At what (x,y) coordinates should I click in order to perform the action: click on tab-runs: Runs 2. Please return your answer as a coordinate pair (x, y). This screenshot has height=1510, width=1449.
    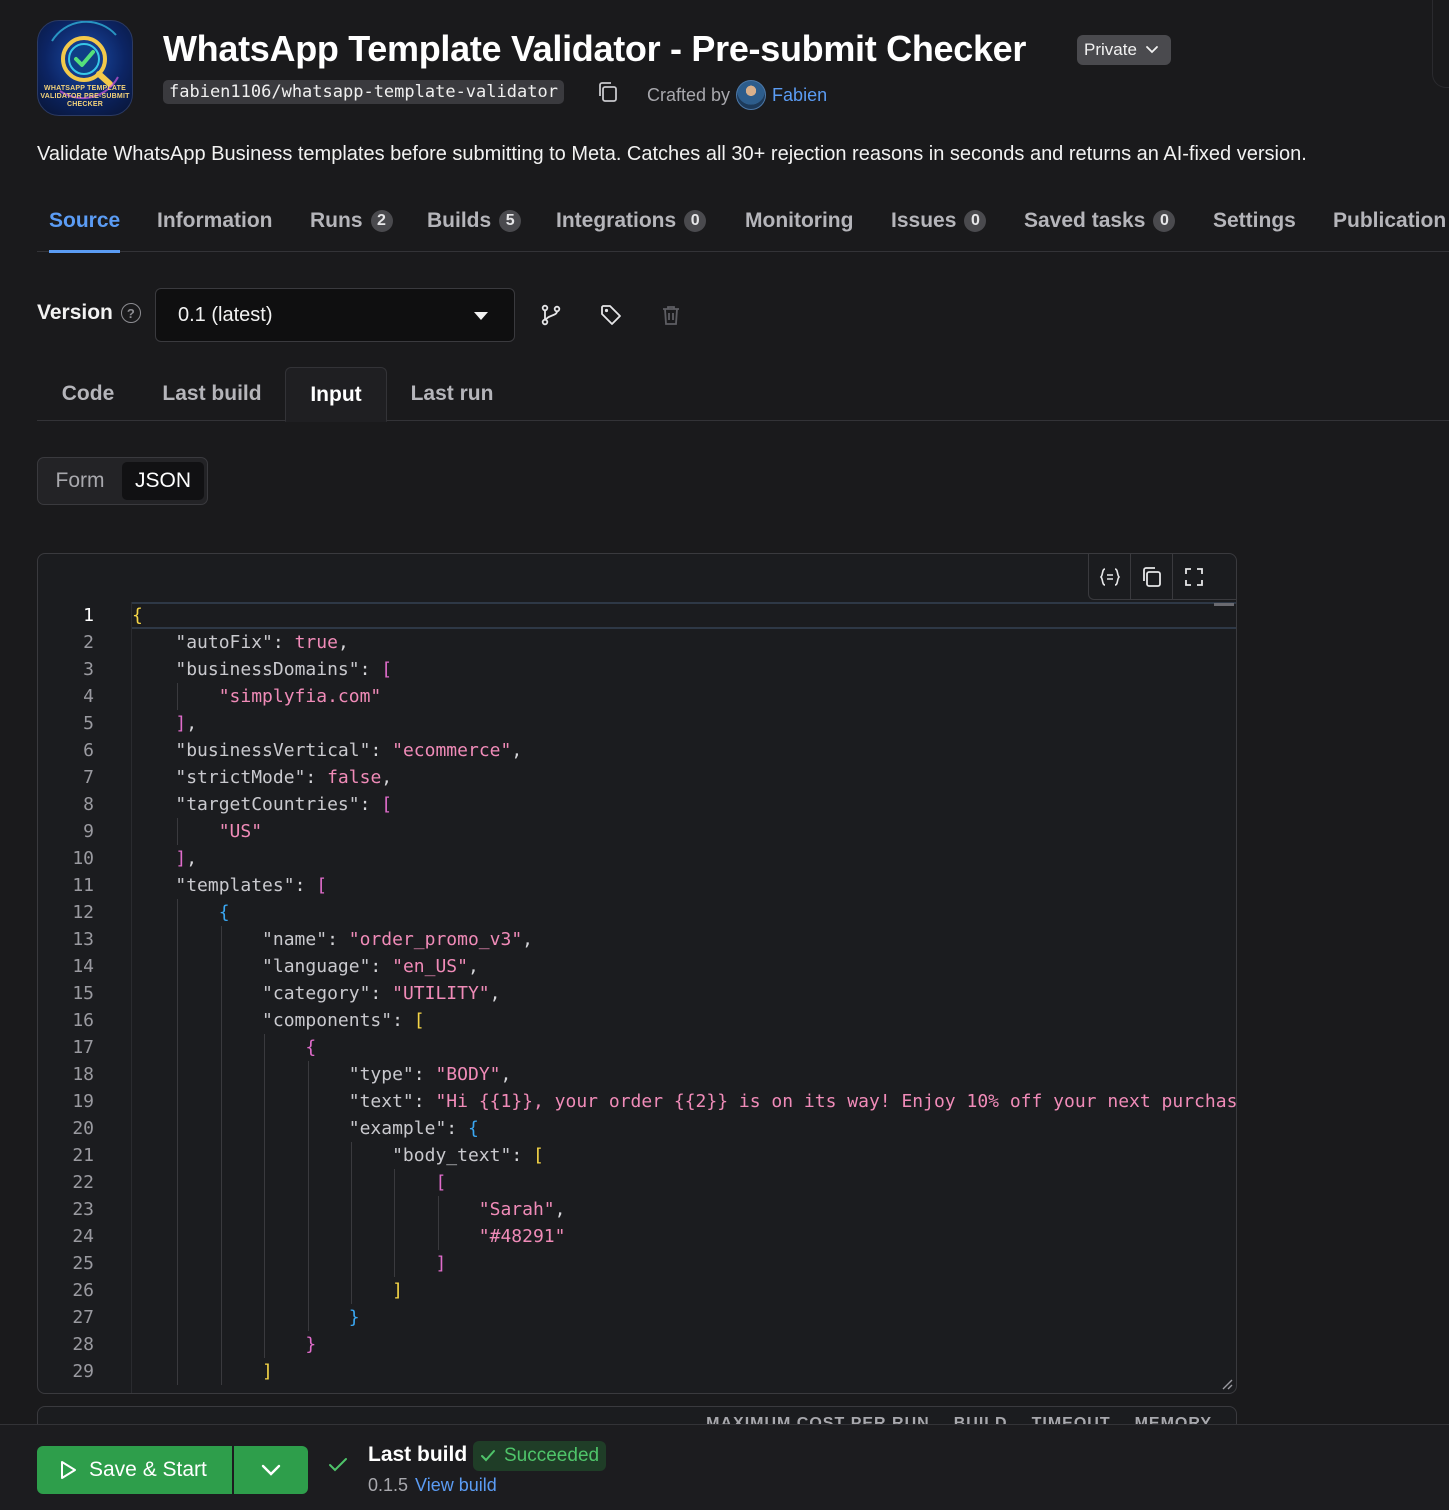
    Looking at the image, I should click on (351, 221).